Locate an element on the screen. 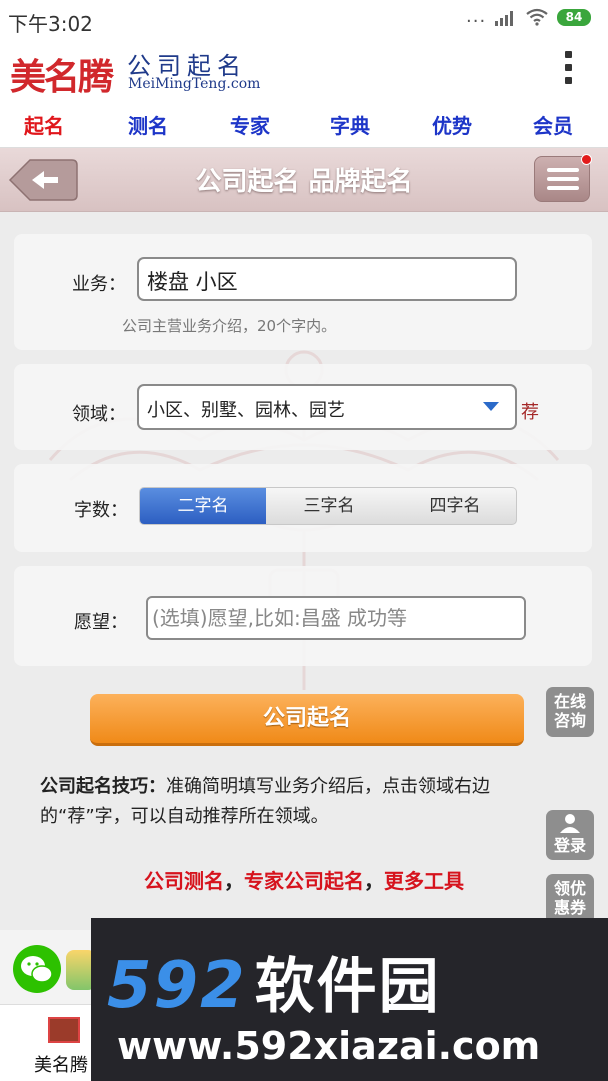 The height and width of the screenshot is (1081, 608). status-bar: 下午3:02 ... 84 is located at coordinates (304, 20).